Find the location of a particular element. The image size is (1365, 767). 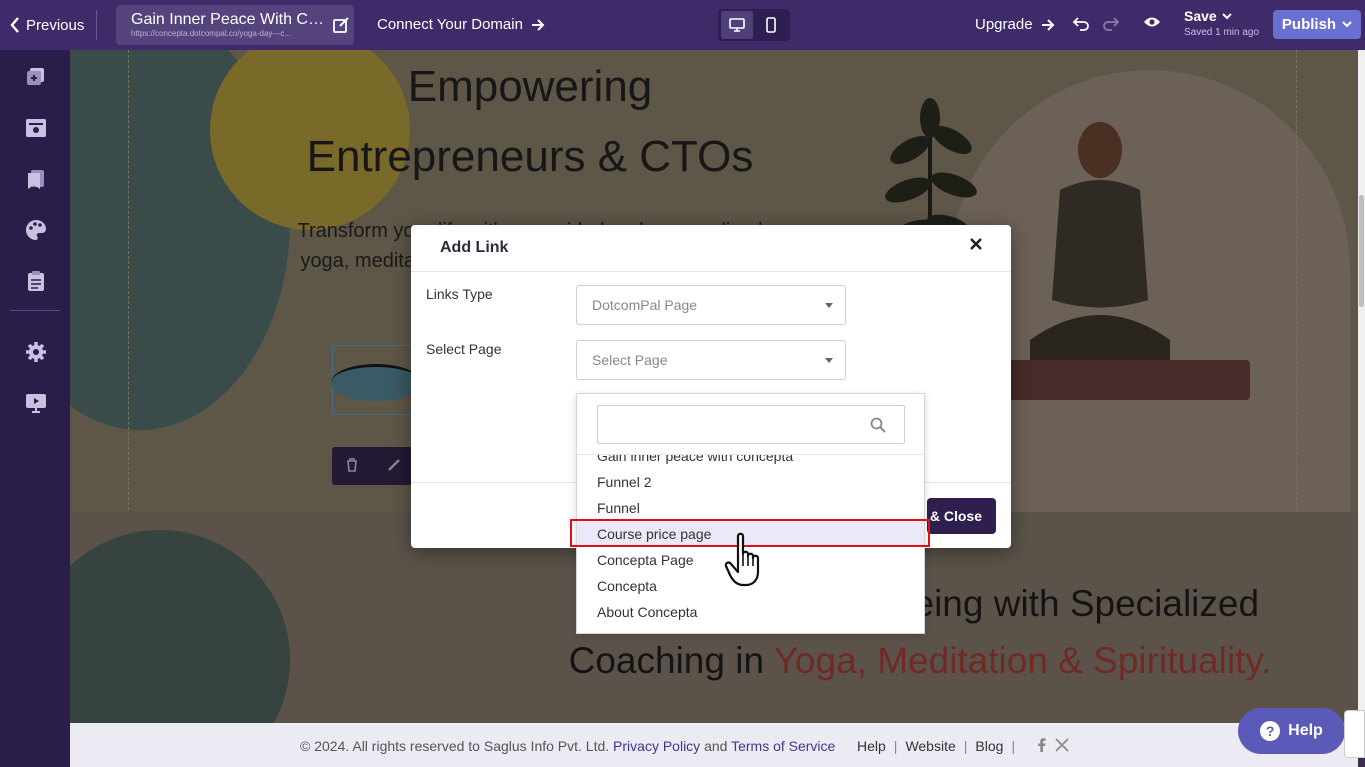

sidebar-divider is located at coordinates (35, 310).